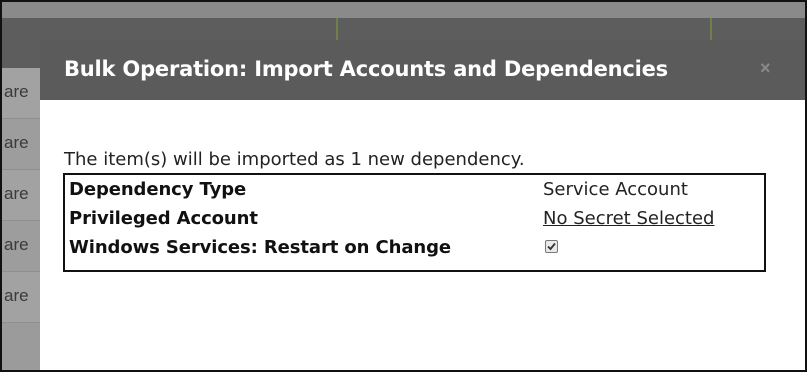  Describe the element at coordinates (414, 190) in the screenshot. I see `property-row-dependency-type: Dependency Type Service Account` at that location.